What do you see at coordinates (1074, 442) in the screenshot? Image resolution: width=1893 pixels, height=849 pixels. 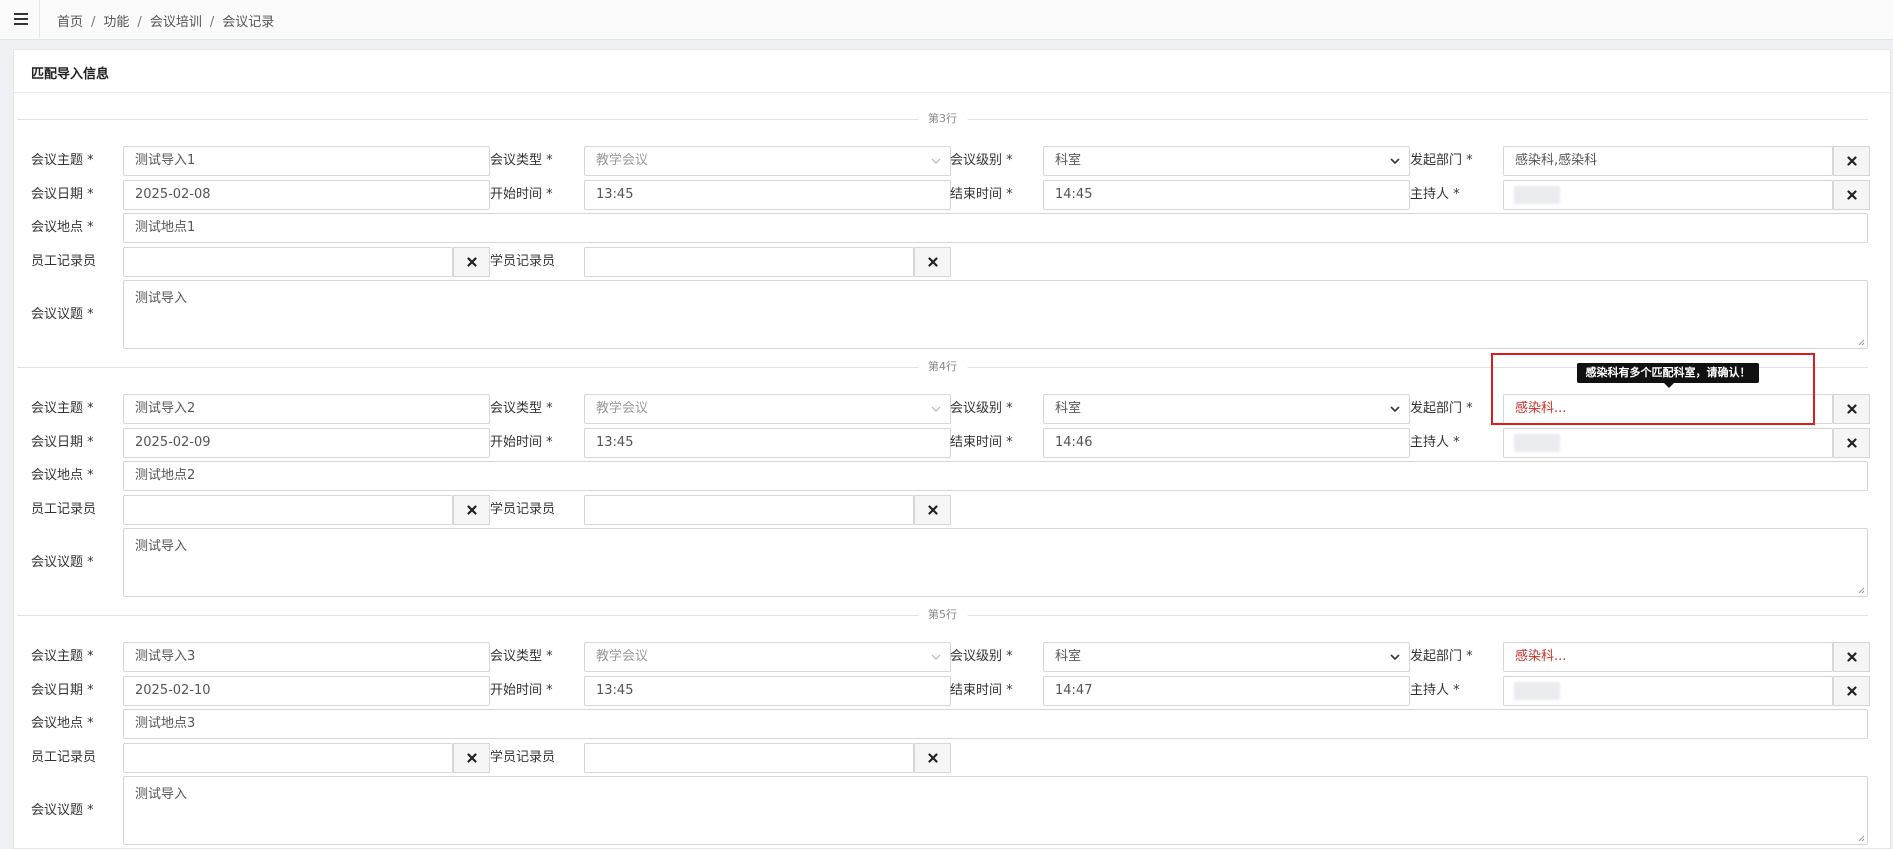 I see `end-time-input-value: 14:46` at bounding box center [1074, 442].